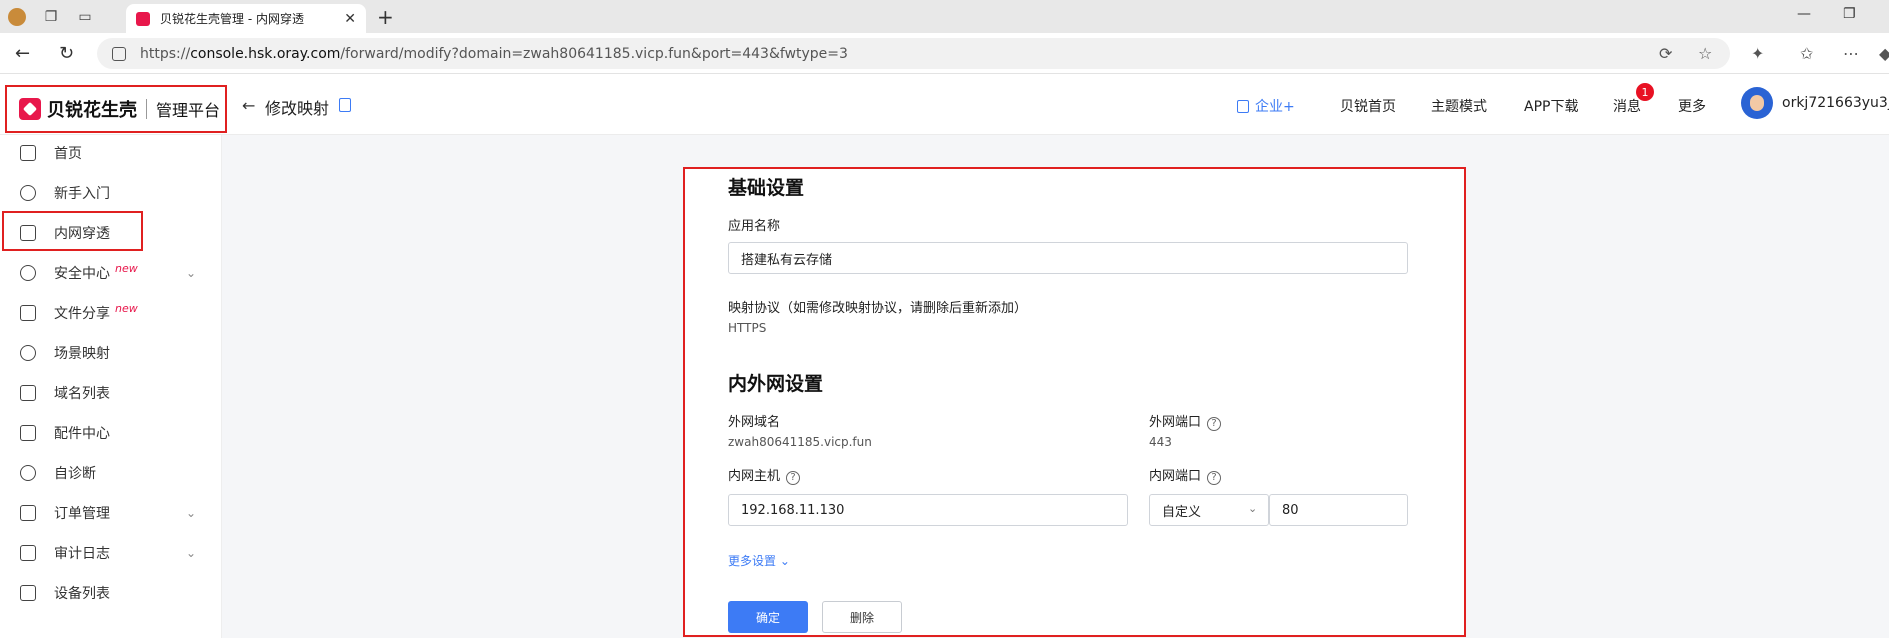 The width and height of the screenshot is (1889, 638). Describe the element at coordinates (1175, 422) in the screenshot. I see `external-port-label-text: 外网端口` at that location.